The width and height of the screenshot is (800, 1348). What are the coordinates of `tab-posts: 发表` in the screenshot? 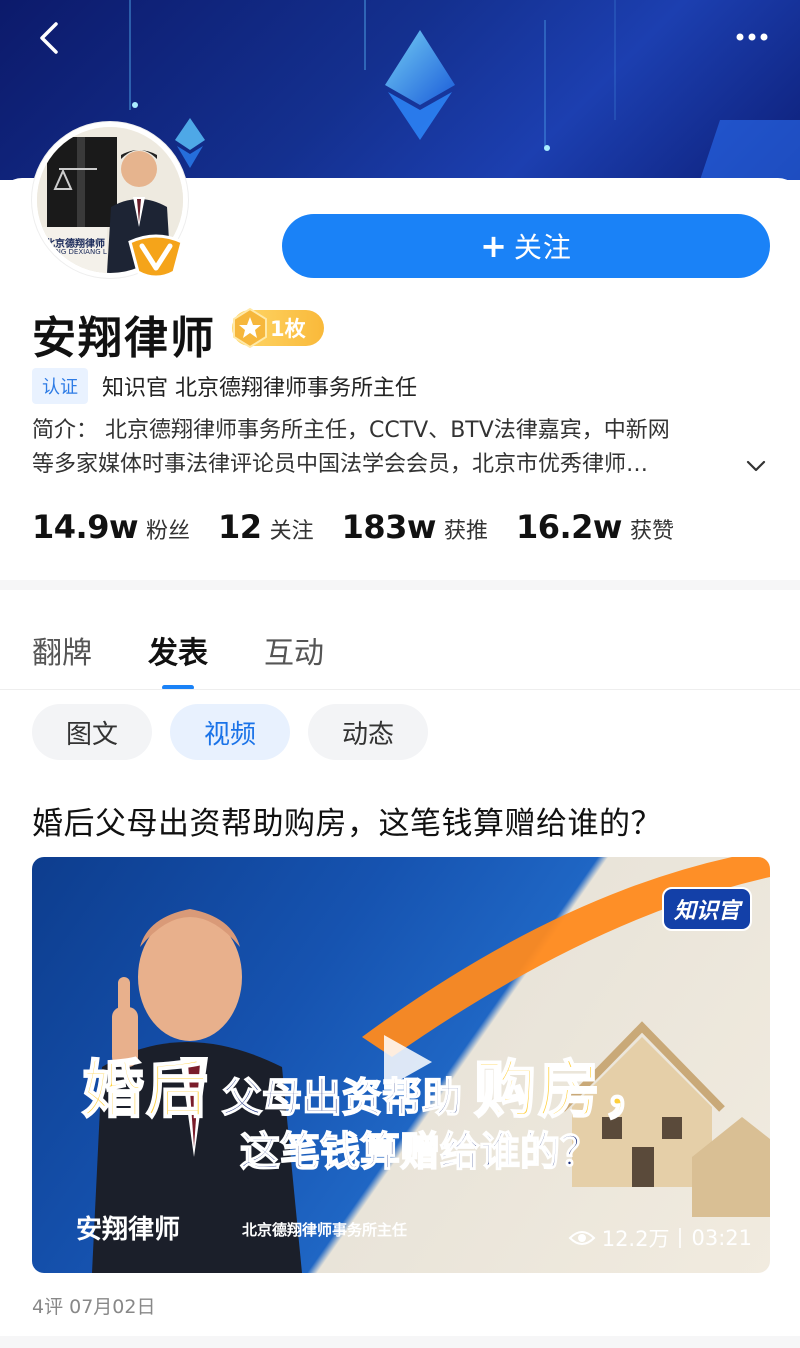 It's located at (178, 650).